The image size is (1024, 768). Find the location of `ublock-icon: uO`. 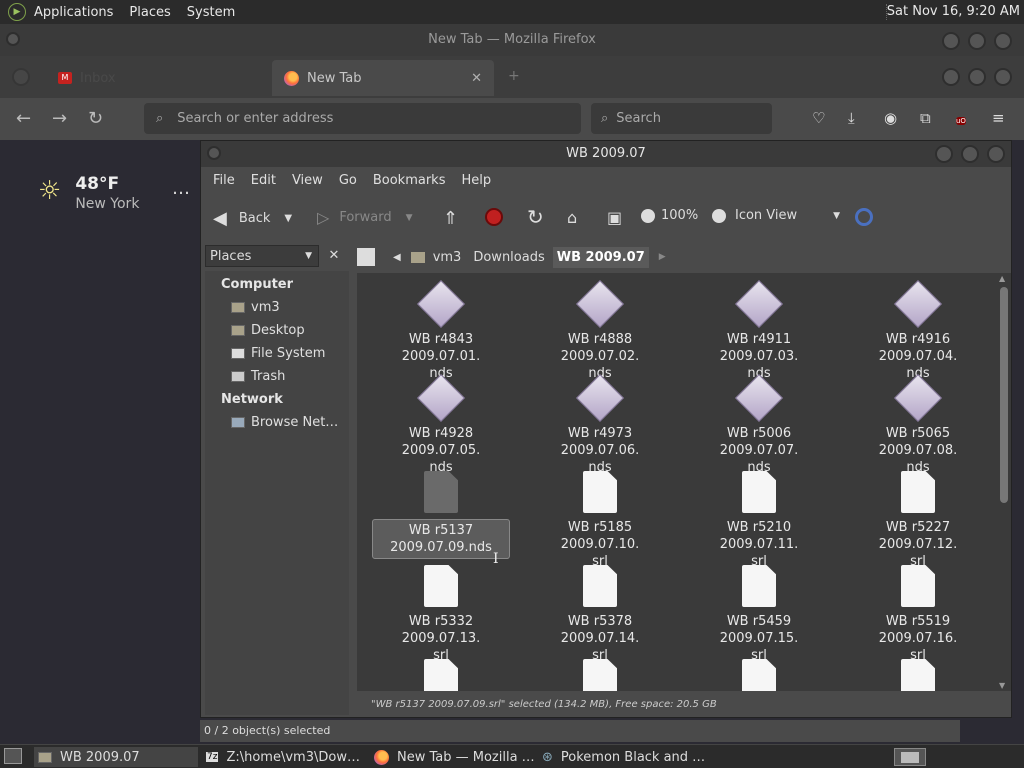

ublock-icon: uO is located at coordinates (961, 119).